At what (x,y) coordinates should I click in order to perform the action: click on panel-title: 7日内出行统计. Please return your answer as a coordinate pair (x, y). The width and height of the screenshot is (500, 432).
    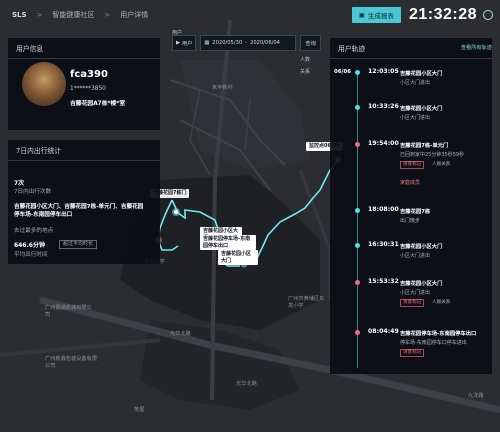
    Looking at the image, I should click on (84, 150).